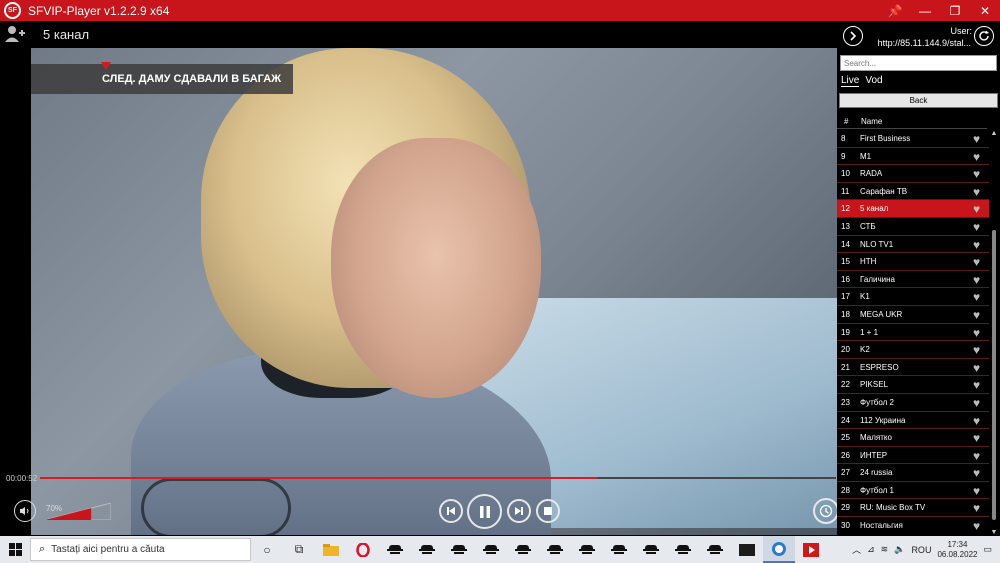 This screenshot has height=563, width=1000. I want to click on network-icon: ⊿, so click(871, 549).